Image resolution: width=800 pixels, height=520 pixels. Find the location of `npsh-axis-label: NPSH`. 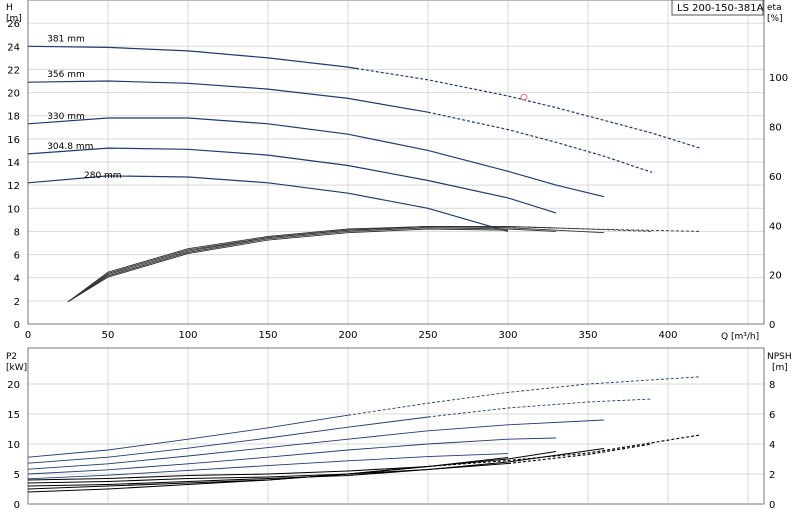

npsh-axis-label: NPSH is located at coordinates (779, 357).